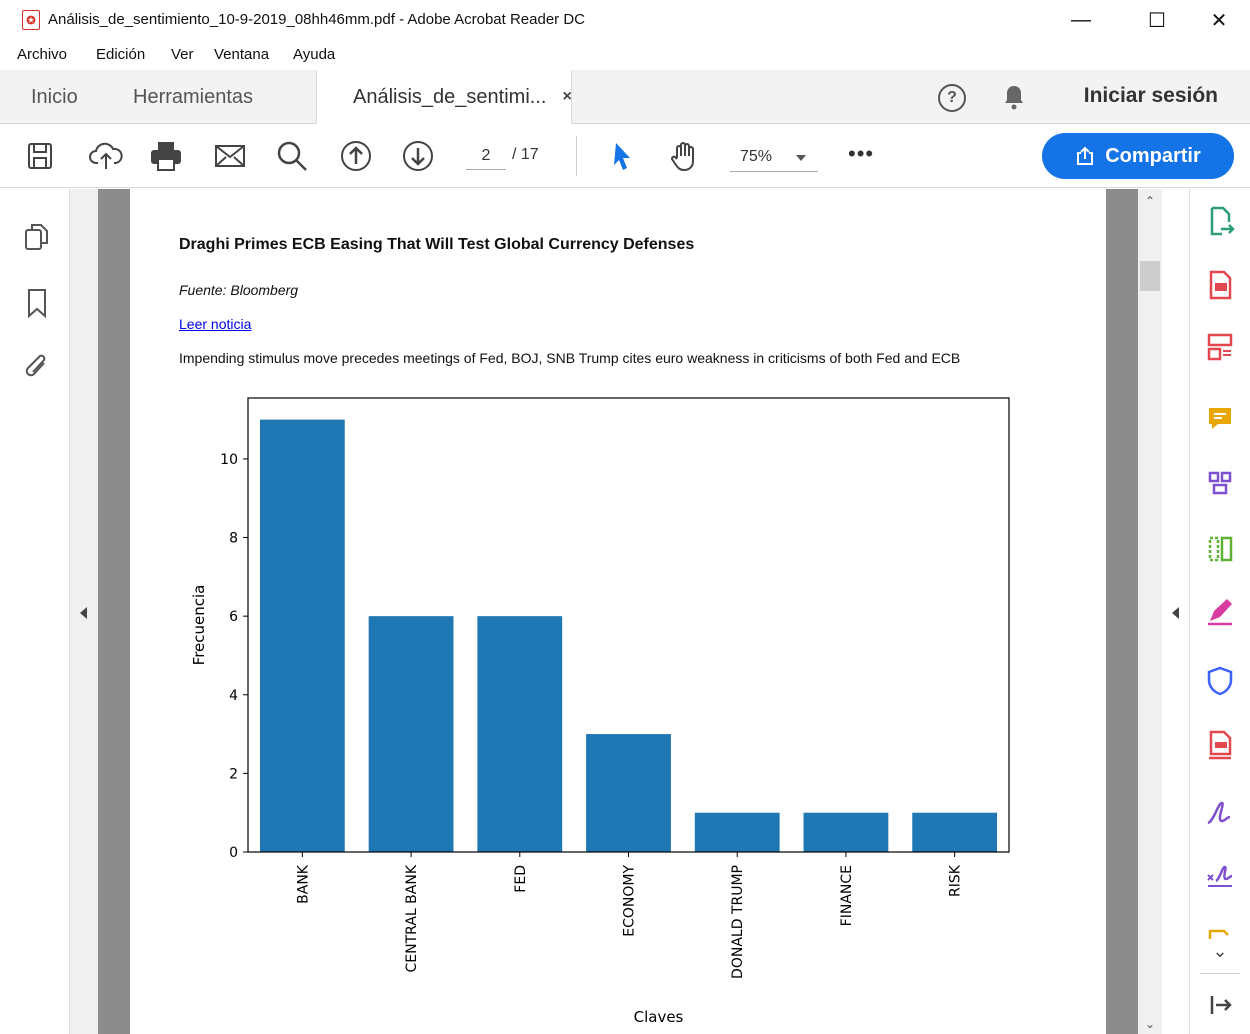  I want to click on collapse-left-icon, so click(83, 613).